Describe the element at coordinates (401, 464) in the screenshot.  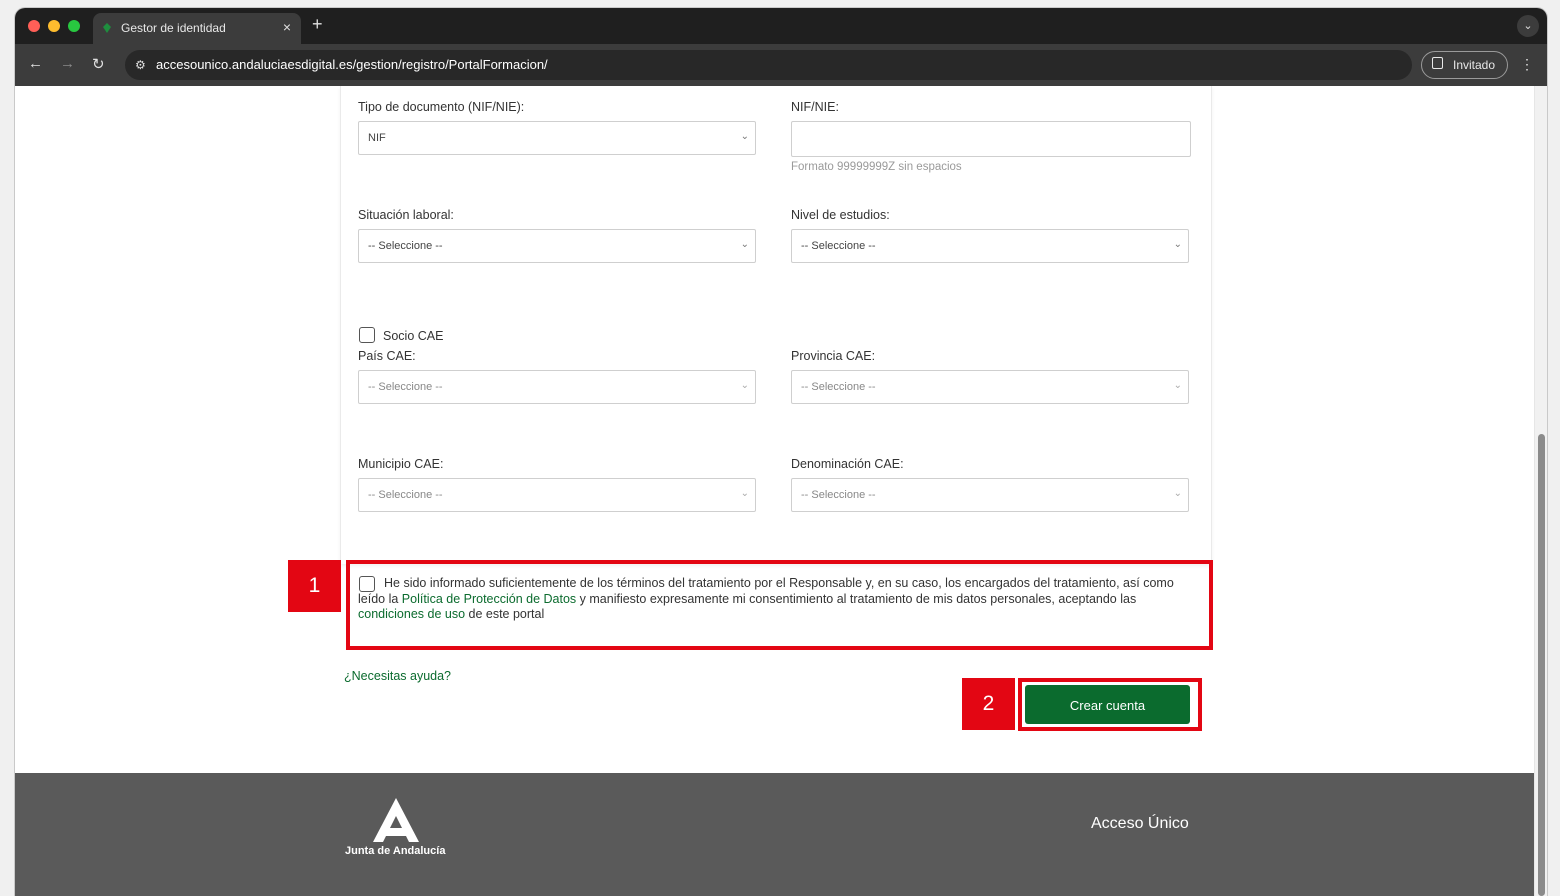
I see `municipio-label: Municipio CAE:` at that location.